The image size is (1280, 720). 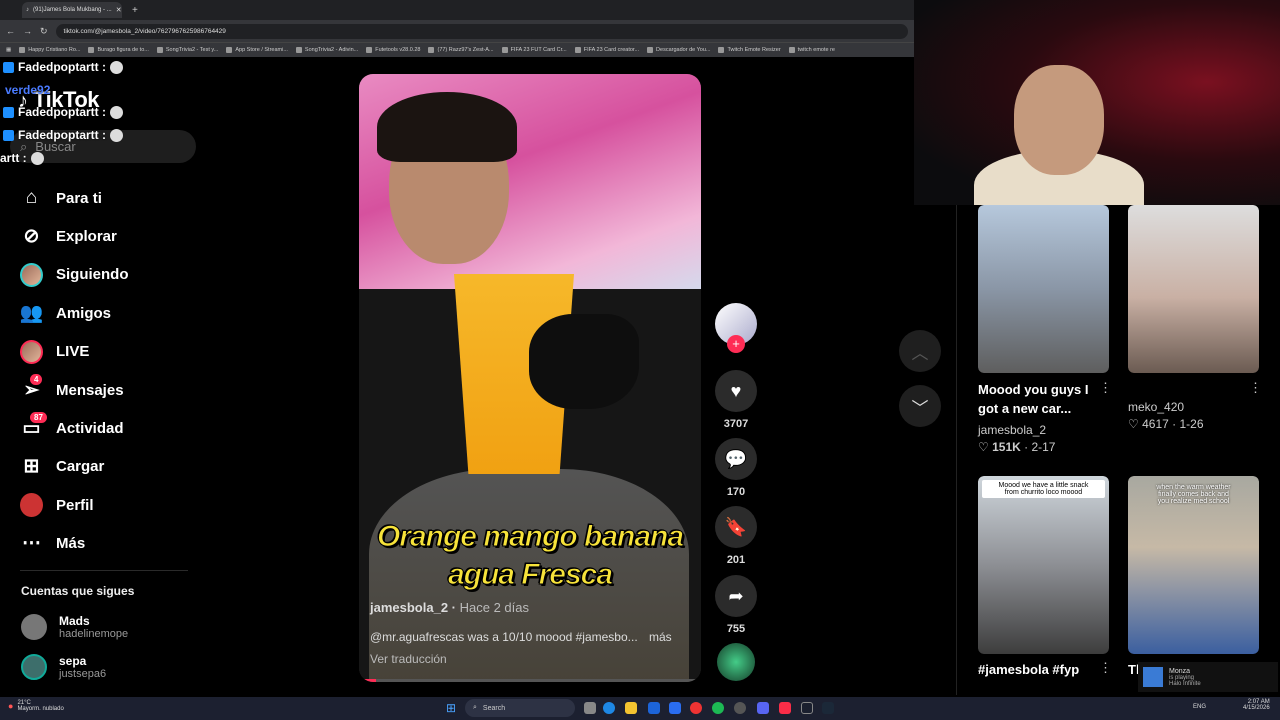 I want to click on weather-widget: ● 21°C Mayorm. nublado, so click(x=36, y=706).